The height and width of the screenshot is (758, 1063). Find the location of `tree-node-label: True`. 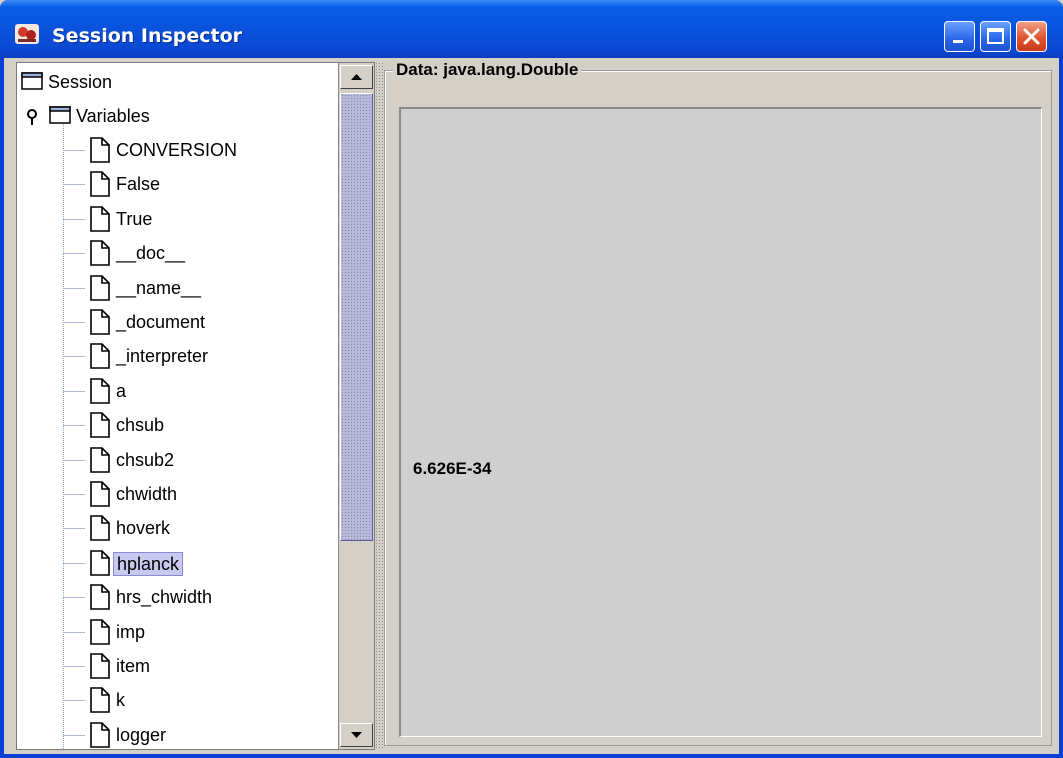

tree-node-label: True is located at coordinates (134, 218).